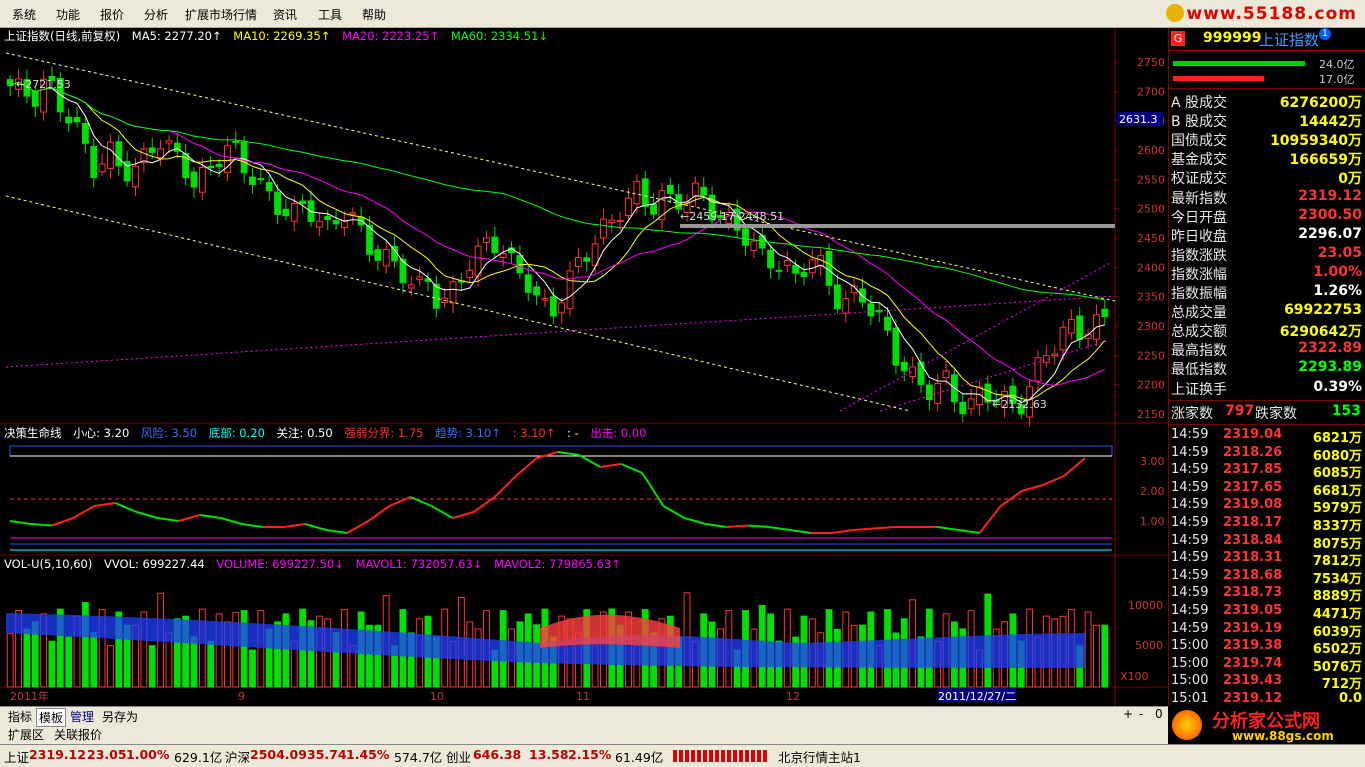 This screenshot has height=767, width=1365. Describe the element at coordinates (82, 716) in the screenshot. I see `tab-manage: 管理` at that location.